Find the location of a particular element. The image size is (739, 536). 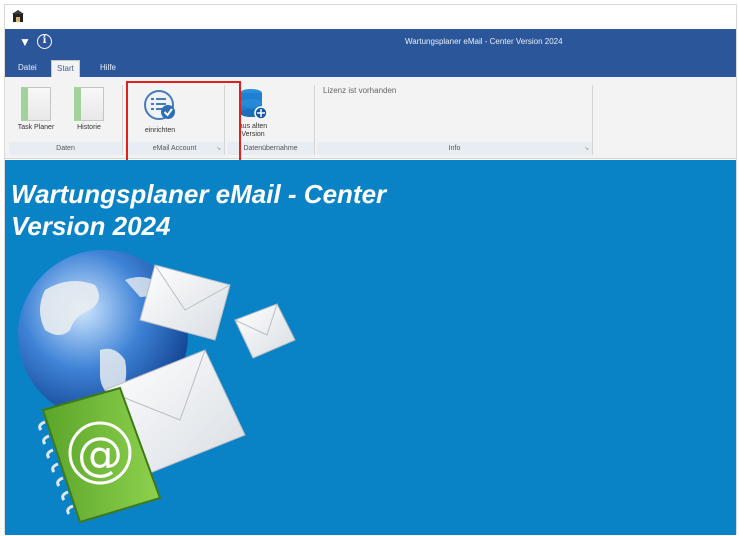

group-label-daten: Daten is located at coordinates (65, 148).